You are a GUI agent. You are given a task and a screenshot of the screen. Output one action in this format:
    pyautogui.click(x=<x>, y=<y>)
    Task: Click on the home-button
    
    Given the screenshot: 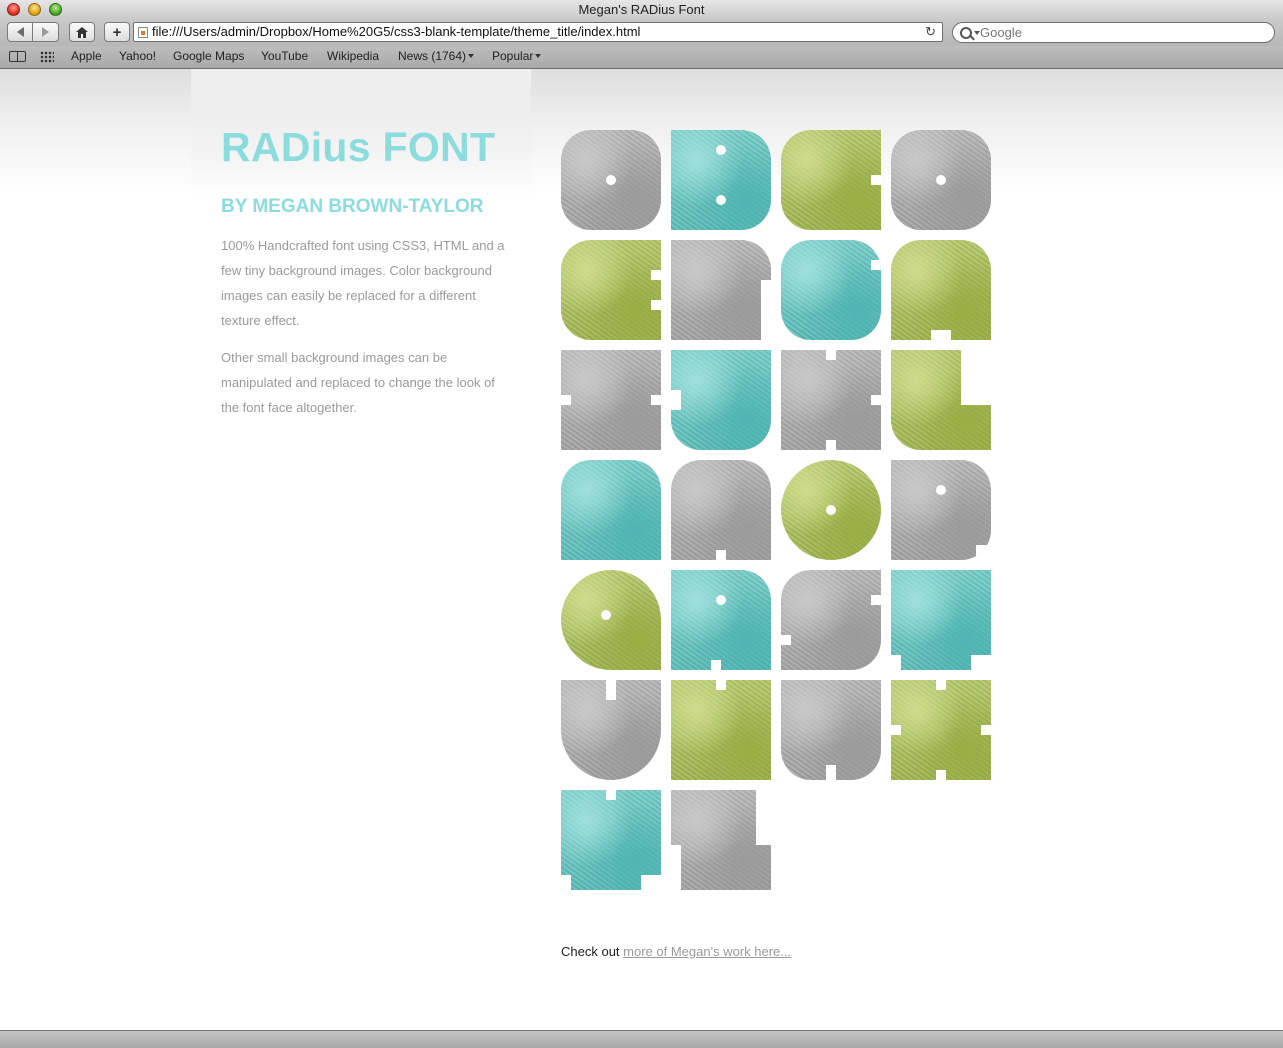 What is the action you would take?
    pyautogui.click(x=82, y=32)
    